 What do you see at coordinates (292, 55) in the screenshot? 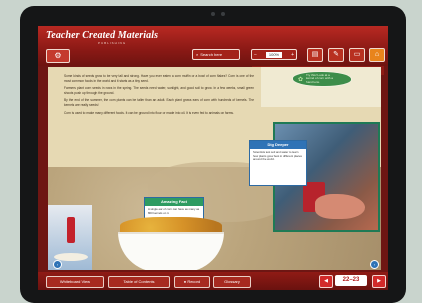
I see `zoom-in-button: +` at bounding box center [292, 55].